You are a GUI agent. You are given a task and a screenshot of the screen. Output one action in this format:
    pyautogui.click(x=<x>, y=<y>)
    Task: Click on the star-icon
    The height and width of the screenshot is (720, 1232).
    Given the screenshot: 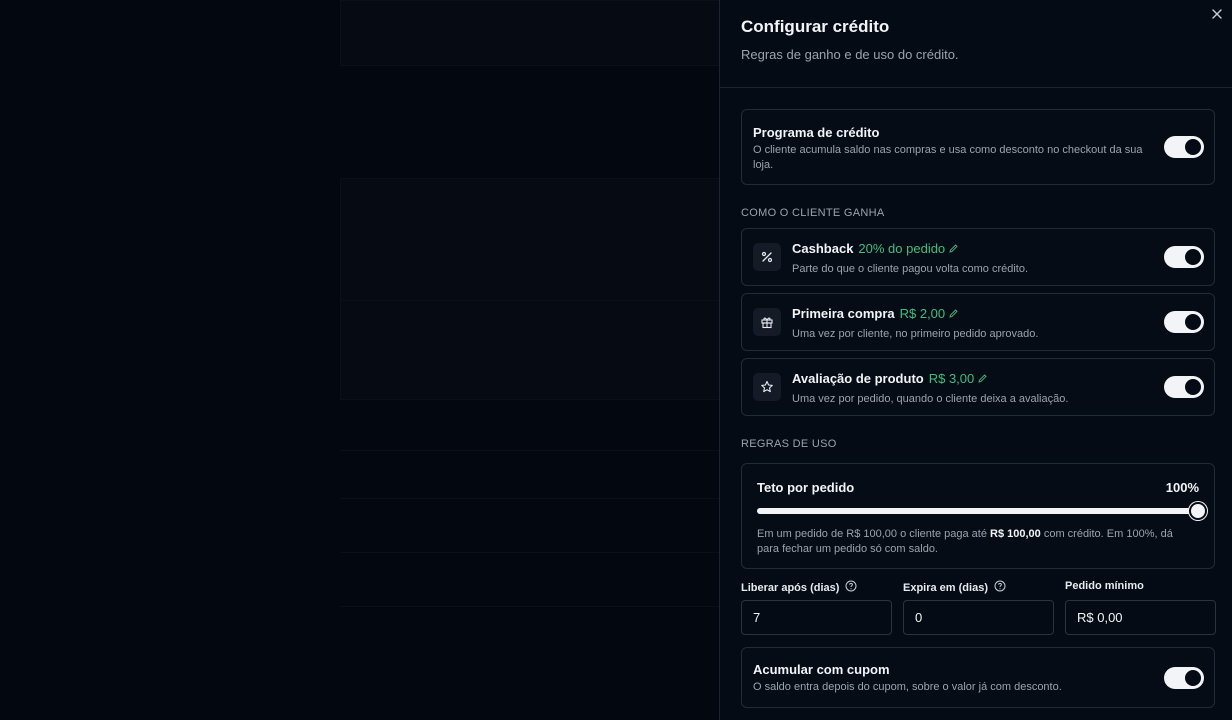 What is the action you would take?
    pyautogui.click(x=767, y=387)
    